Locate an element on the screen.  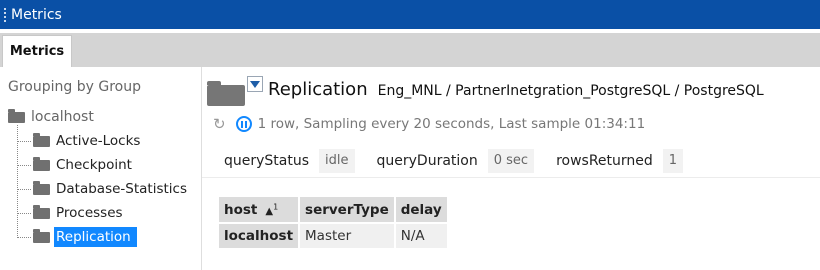
field-label-queryduration: queryDuration is located at coordinates (427, 161).